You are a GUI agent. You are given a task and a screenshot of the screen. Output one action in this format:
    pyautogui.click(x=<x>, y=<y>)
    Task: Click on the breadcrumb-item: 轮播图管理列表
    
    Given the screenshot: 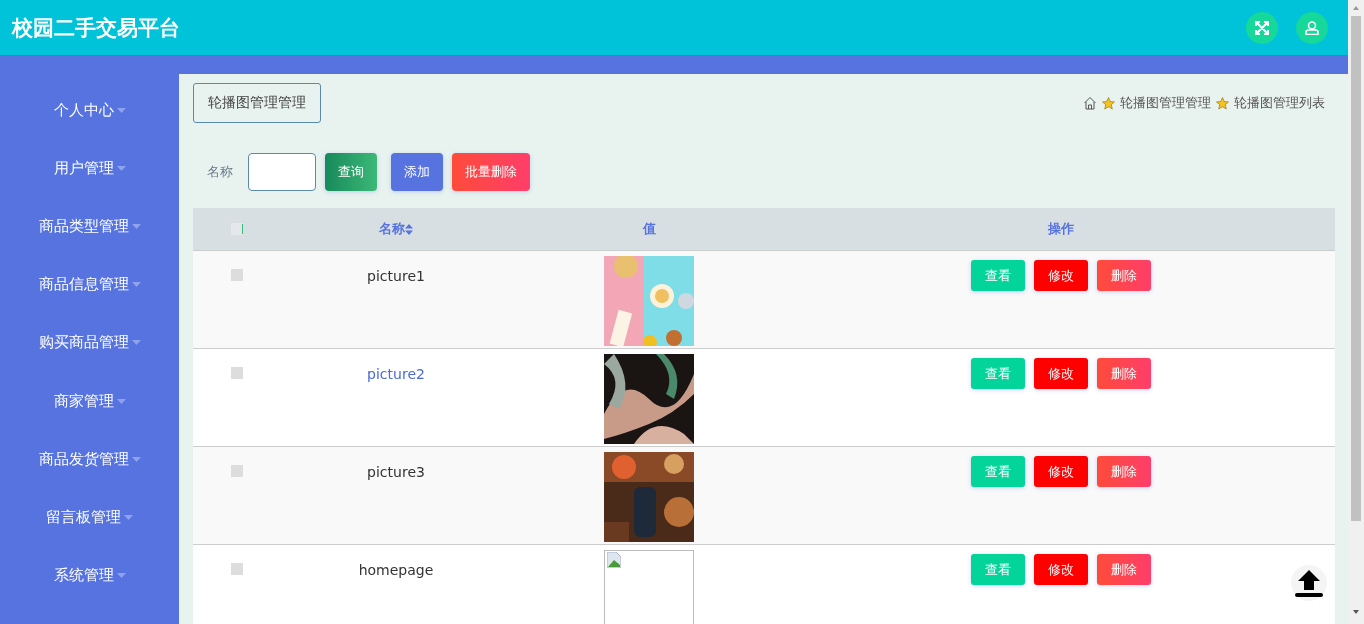 What is the action you would take?
    pyautogui.click(x=1279, y=103)
    